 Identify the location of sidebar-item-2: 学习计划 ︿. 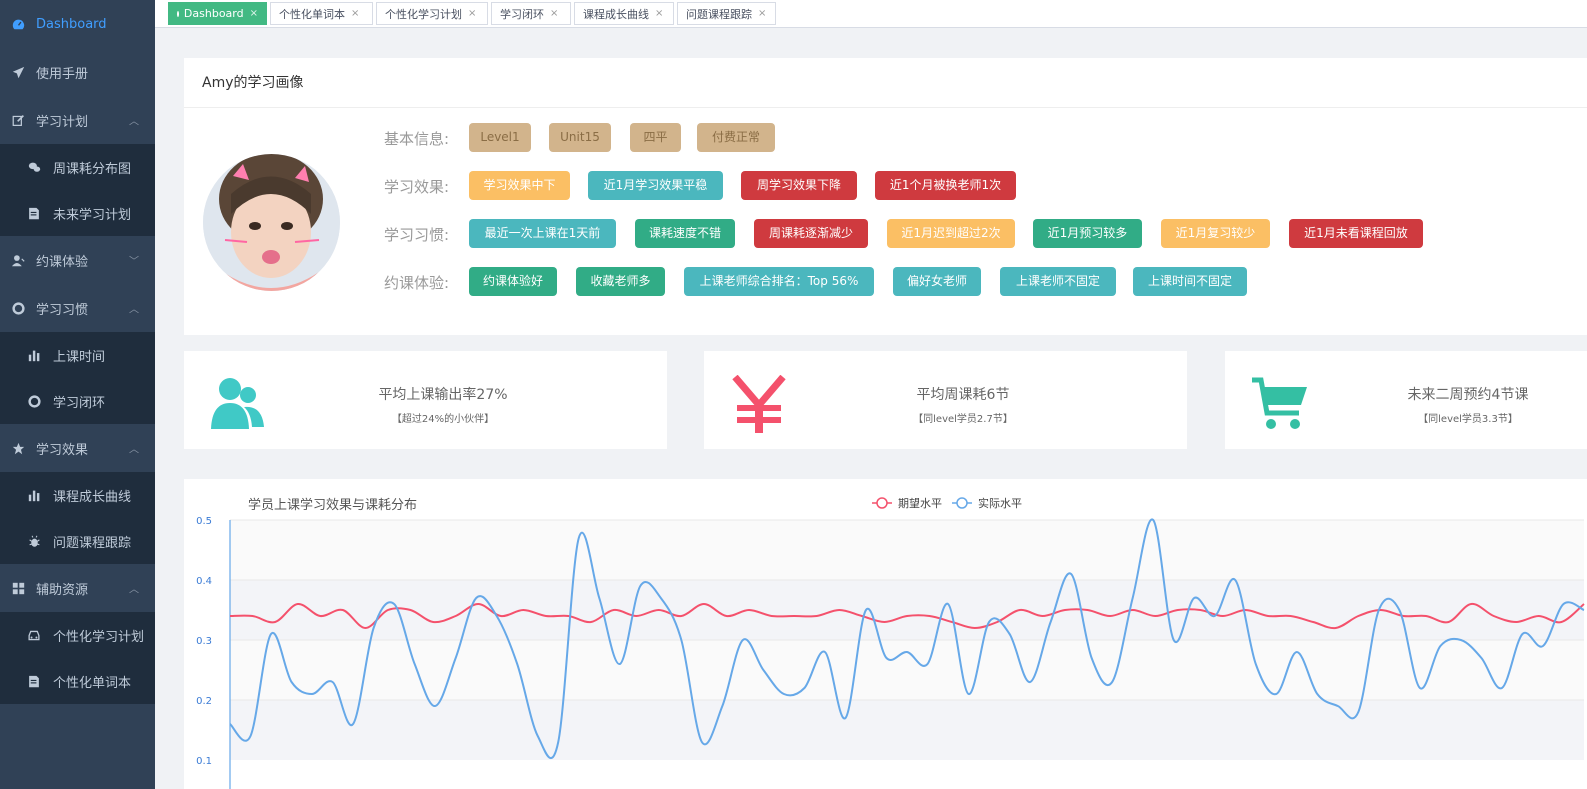
(77, 120).